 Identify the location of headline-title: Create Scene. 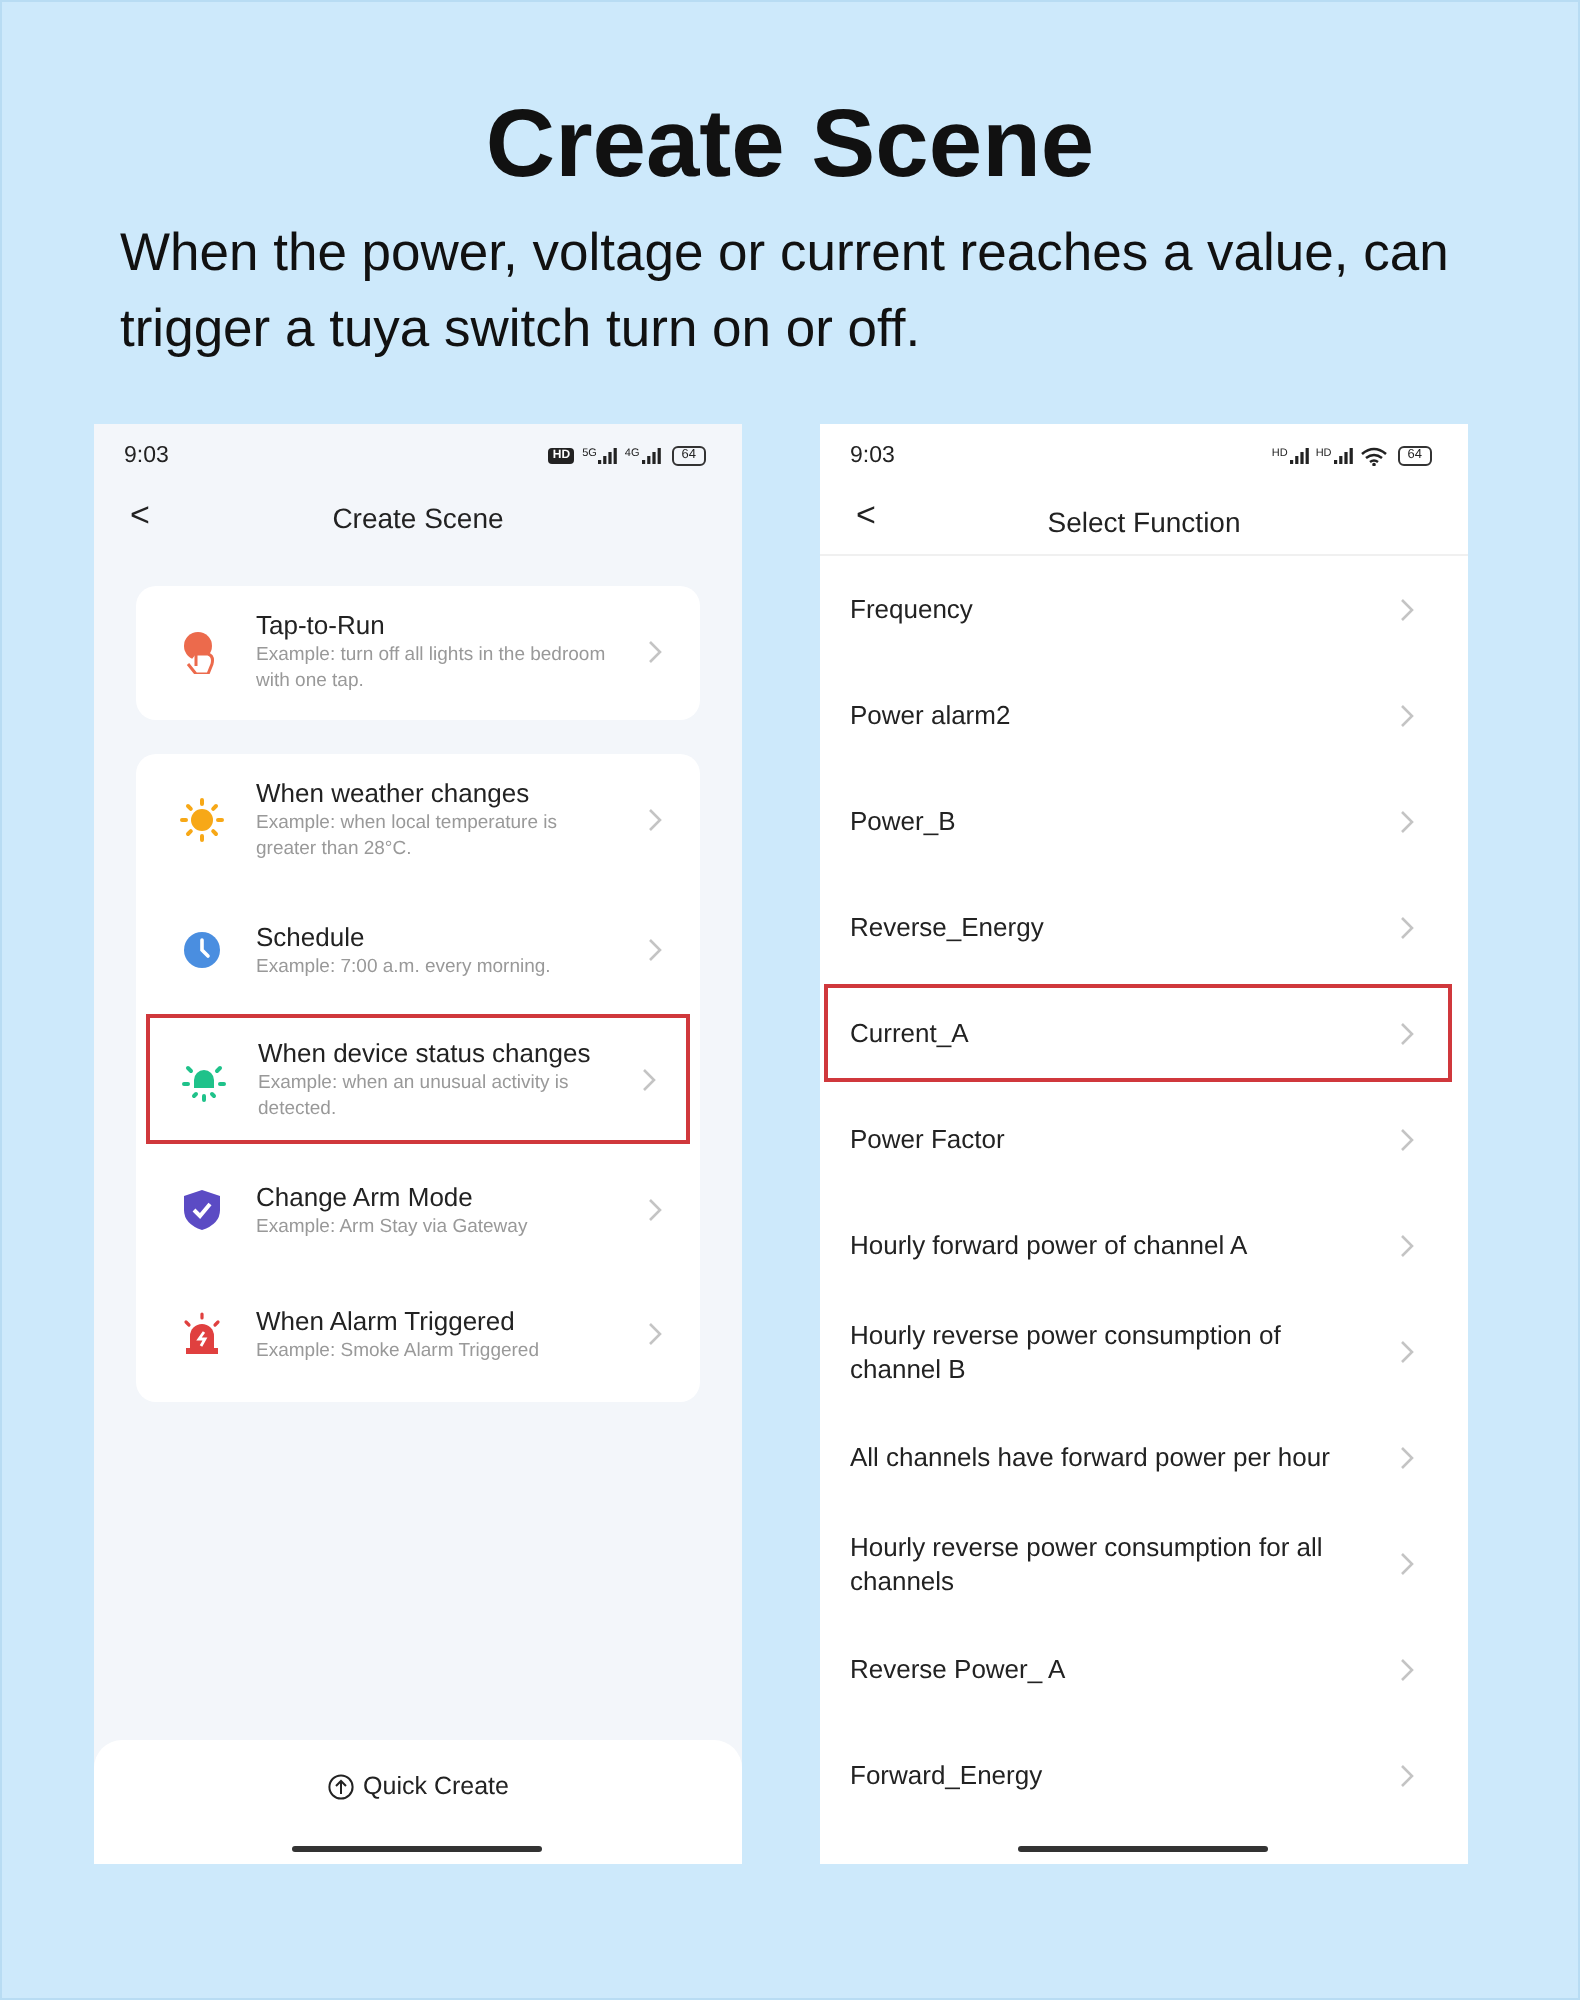
(790, 146).